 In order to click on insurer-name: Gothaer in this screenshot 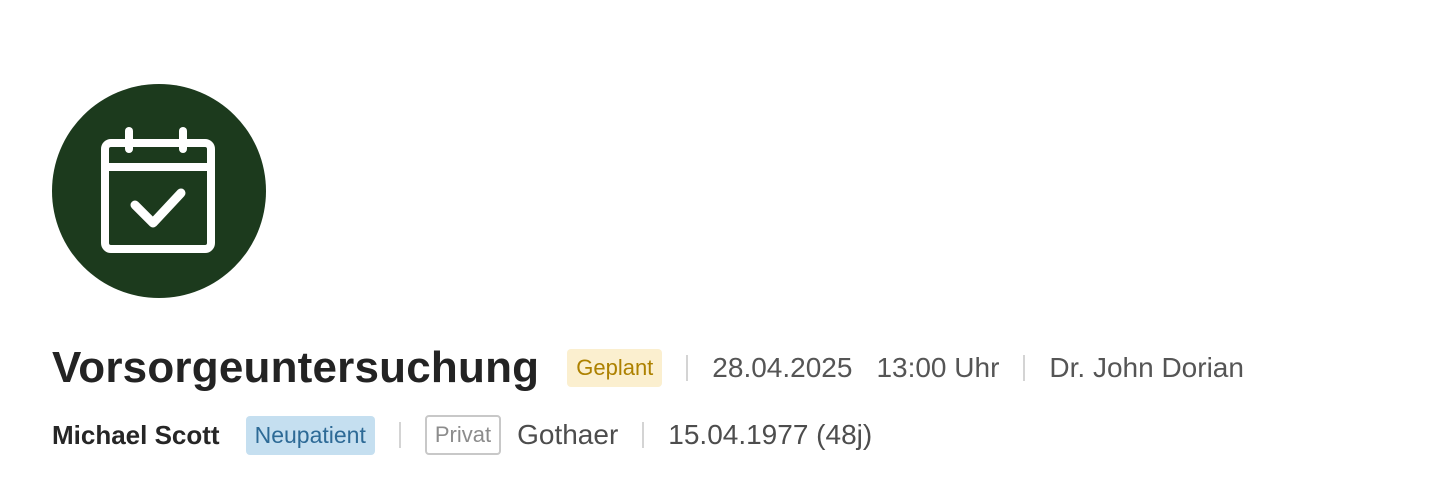, I will do `click(568, 434)`.